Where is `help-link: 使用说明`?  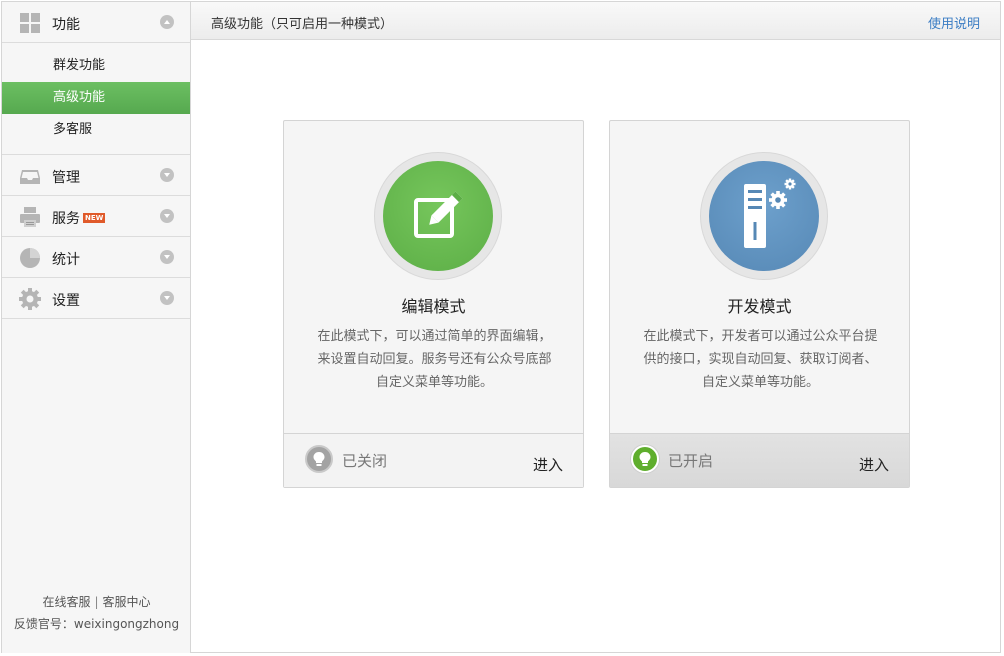 help-link: 使用说明 is located at coordinates (954, 22).